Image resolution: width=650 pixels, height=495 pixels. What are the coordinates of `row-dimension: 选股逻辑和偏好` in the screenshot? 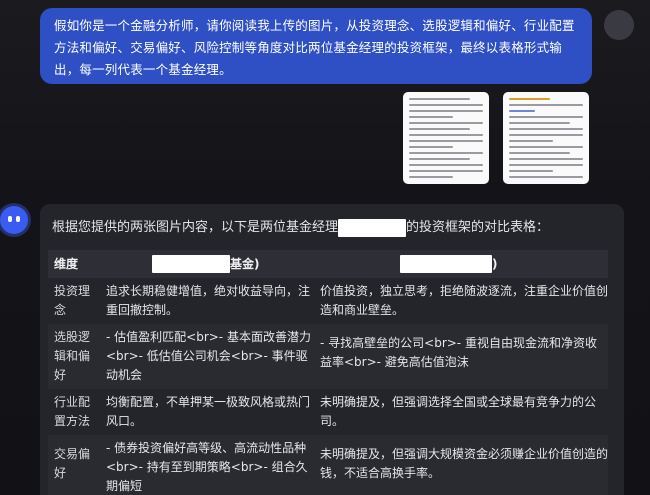 It's located at (74, 356).